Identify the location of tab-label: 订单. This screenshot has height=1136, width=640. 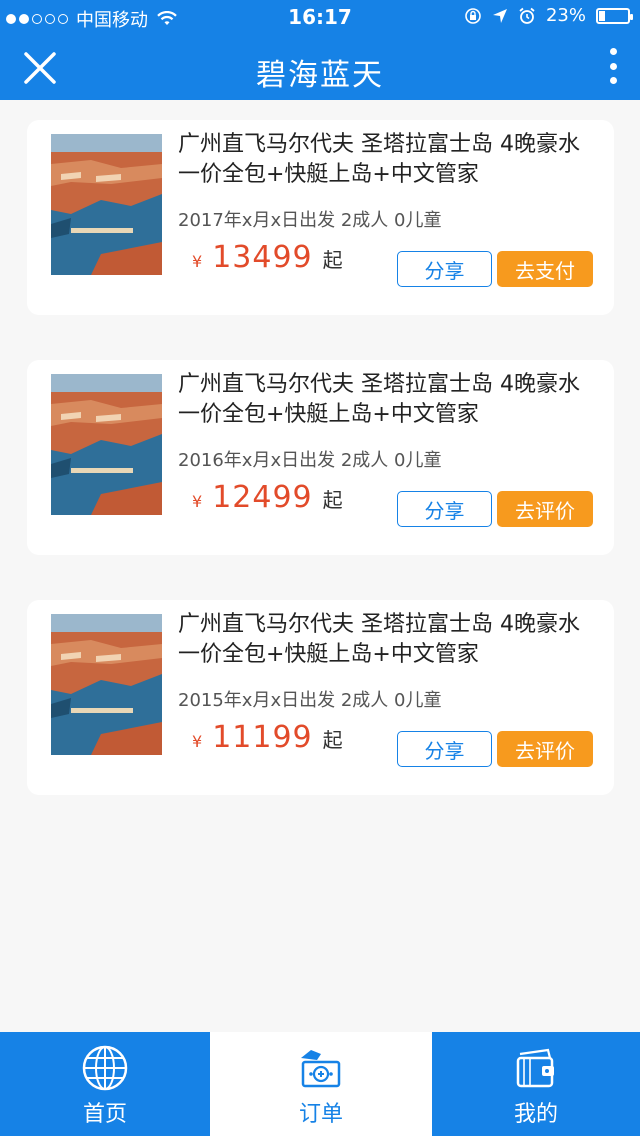
(320, 1114).